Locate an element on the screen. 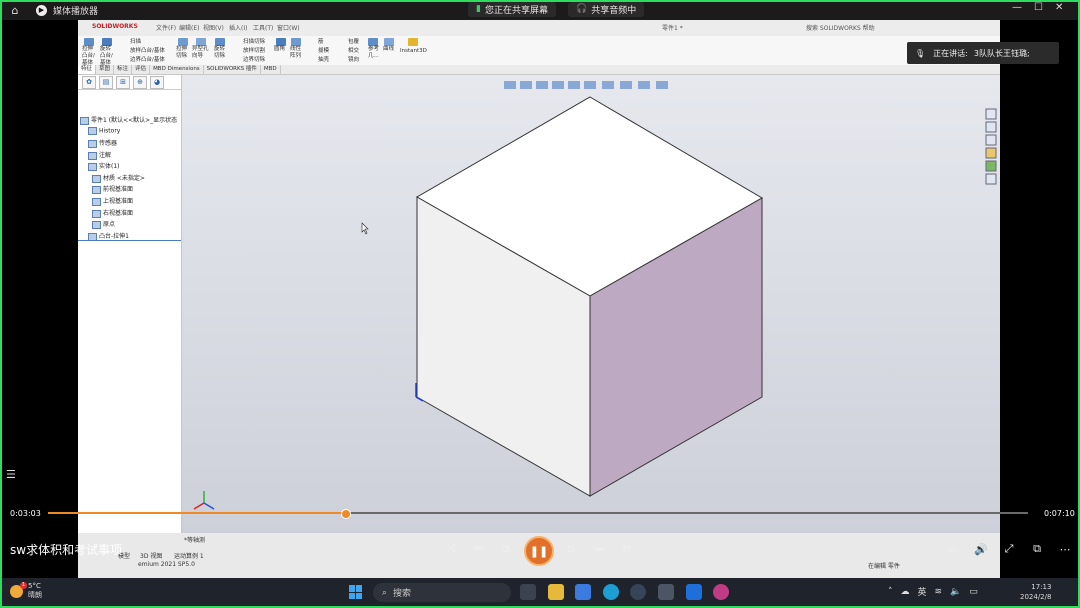 This screenshot has height=608, width=1080. revolve-cut-icon is located at coordinates (220, 42).